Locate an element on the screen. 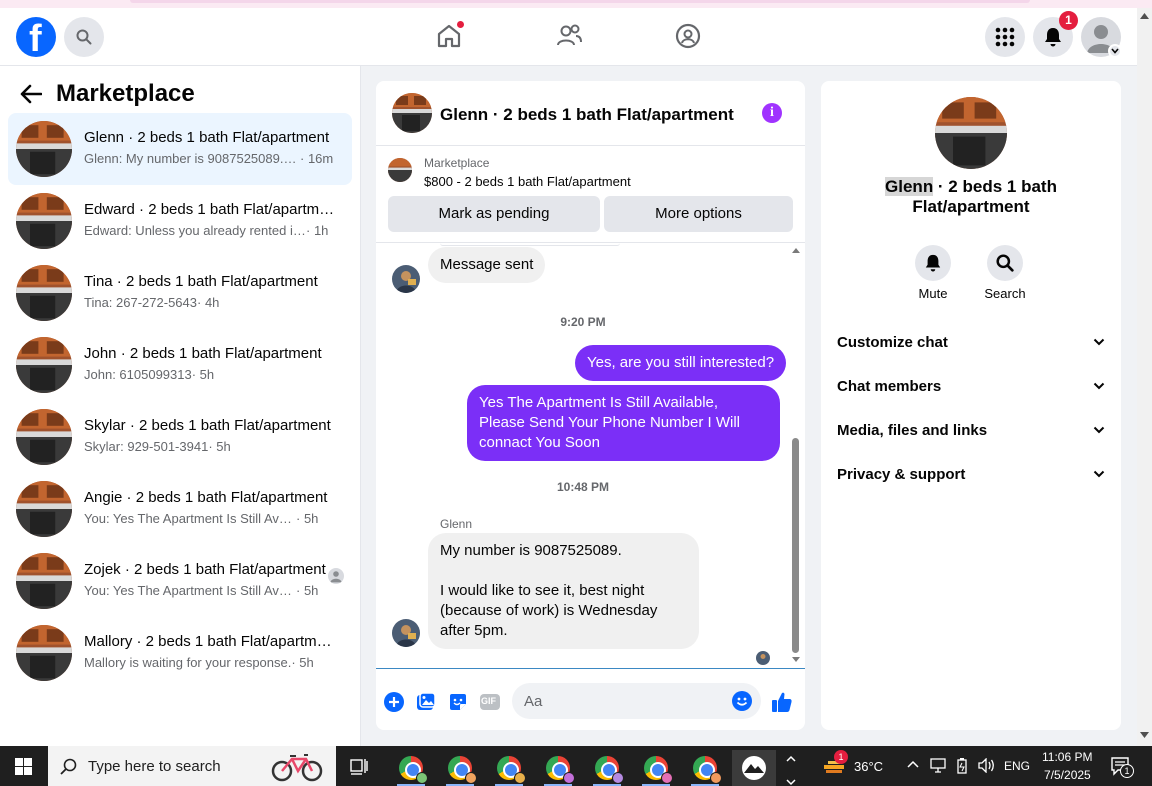  account-menu-caret is located at coordinates (1115, 51).